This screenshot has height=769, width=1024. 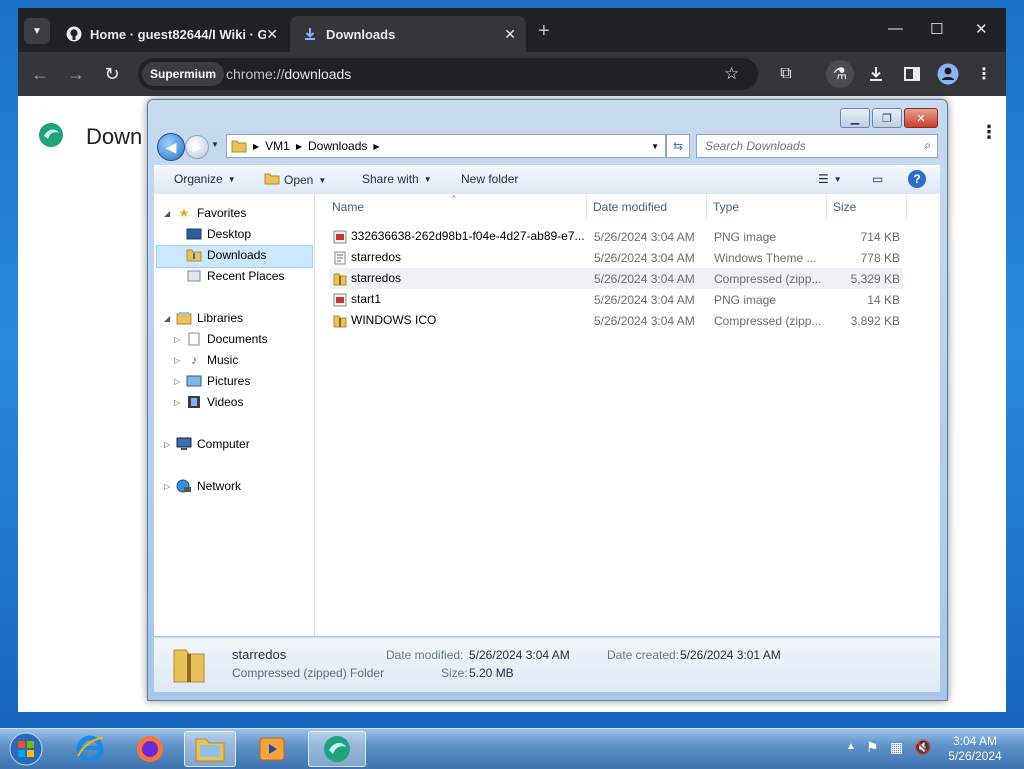 I want to click on supermium-taskbar-button, so click(x=337, y=749).